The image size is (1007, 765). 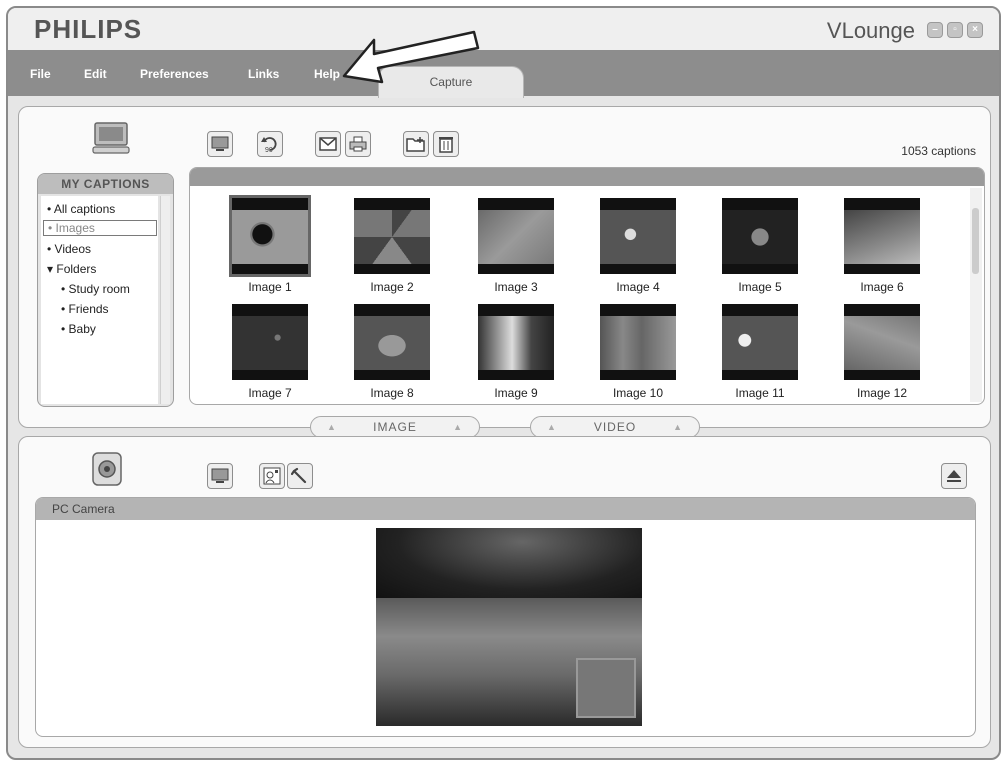 What do you see at coordinates (111, 138) in the screenshot?
I see `computer-icon` at bounding box center [111, 138].